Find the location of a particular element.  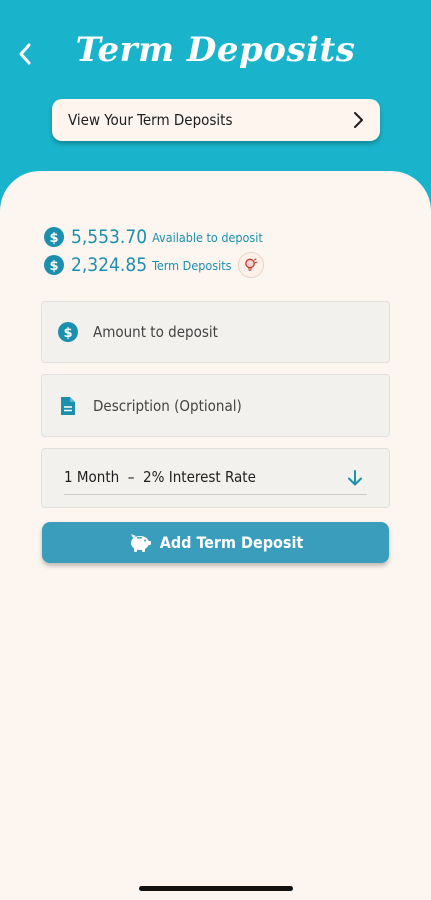

amount-placeholder: Amount to deposit is located at coordinates (155, 332).